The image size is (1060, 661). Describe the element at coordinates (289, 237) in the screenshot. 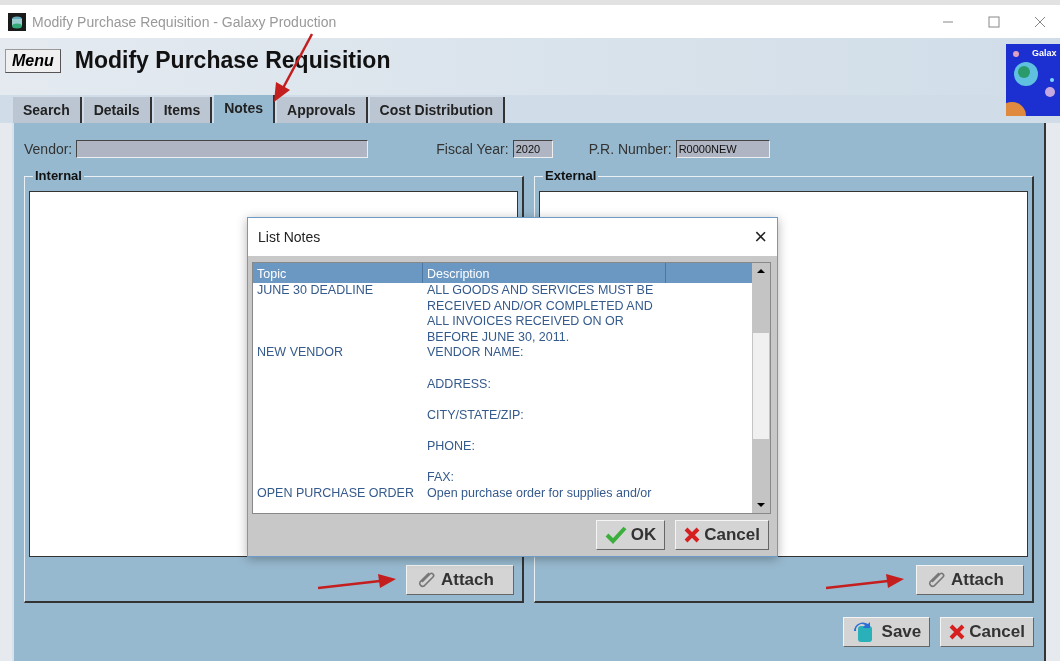

I see `dialog-title: List Notes` at that location.